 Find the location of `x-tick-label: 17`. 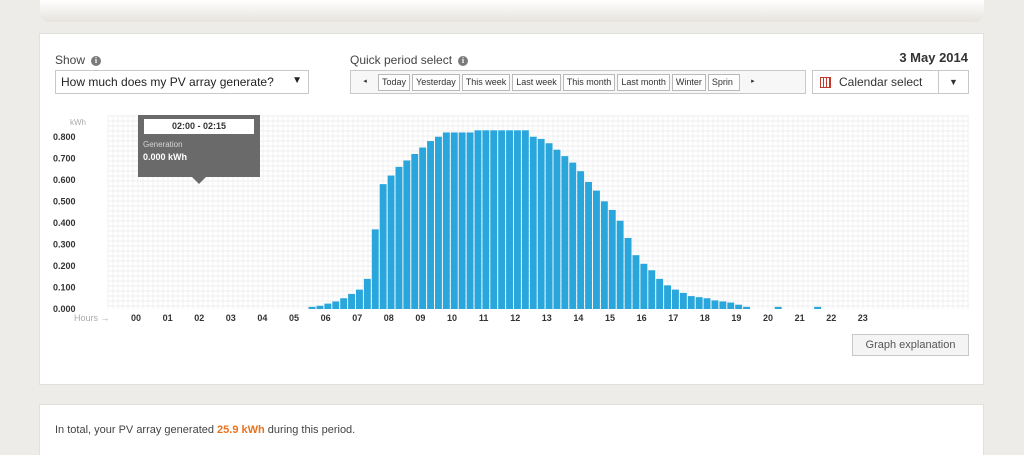

x-tick-label: 17 is located at coordinates (673, 318).